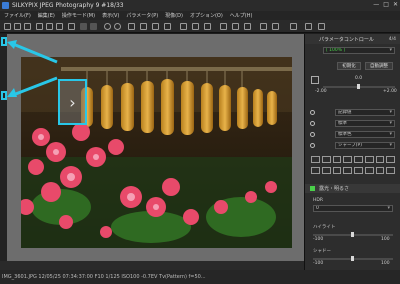 The height and width of the screenshot is (284, 400). I want to click on hdr-select: 0, so click(353, 208).